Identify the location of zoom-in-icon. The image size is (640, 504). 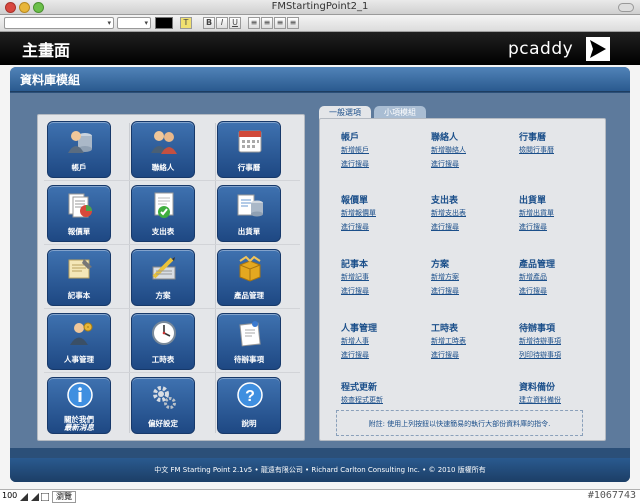
(35, 497).